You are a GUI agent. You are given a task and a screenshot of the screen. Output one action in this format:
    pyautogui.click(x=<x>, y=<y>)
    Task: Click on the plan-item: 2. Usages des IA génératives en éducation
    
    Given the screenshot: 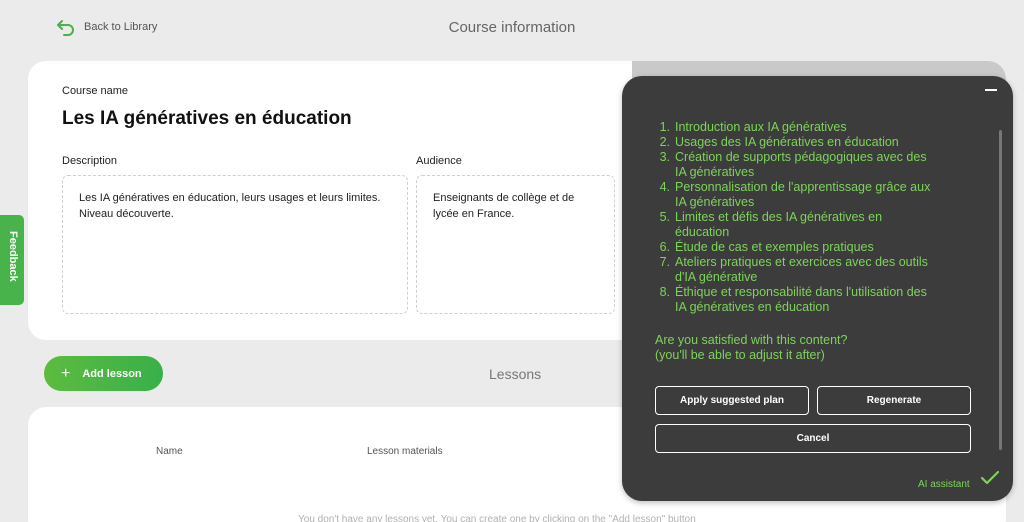 What is the action you would take?
    pyautogui.click(x=805, y=142)
    